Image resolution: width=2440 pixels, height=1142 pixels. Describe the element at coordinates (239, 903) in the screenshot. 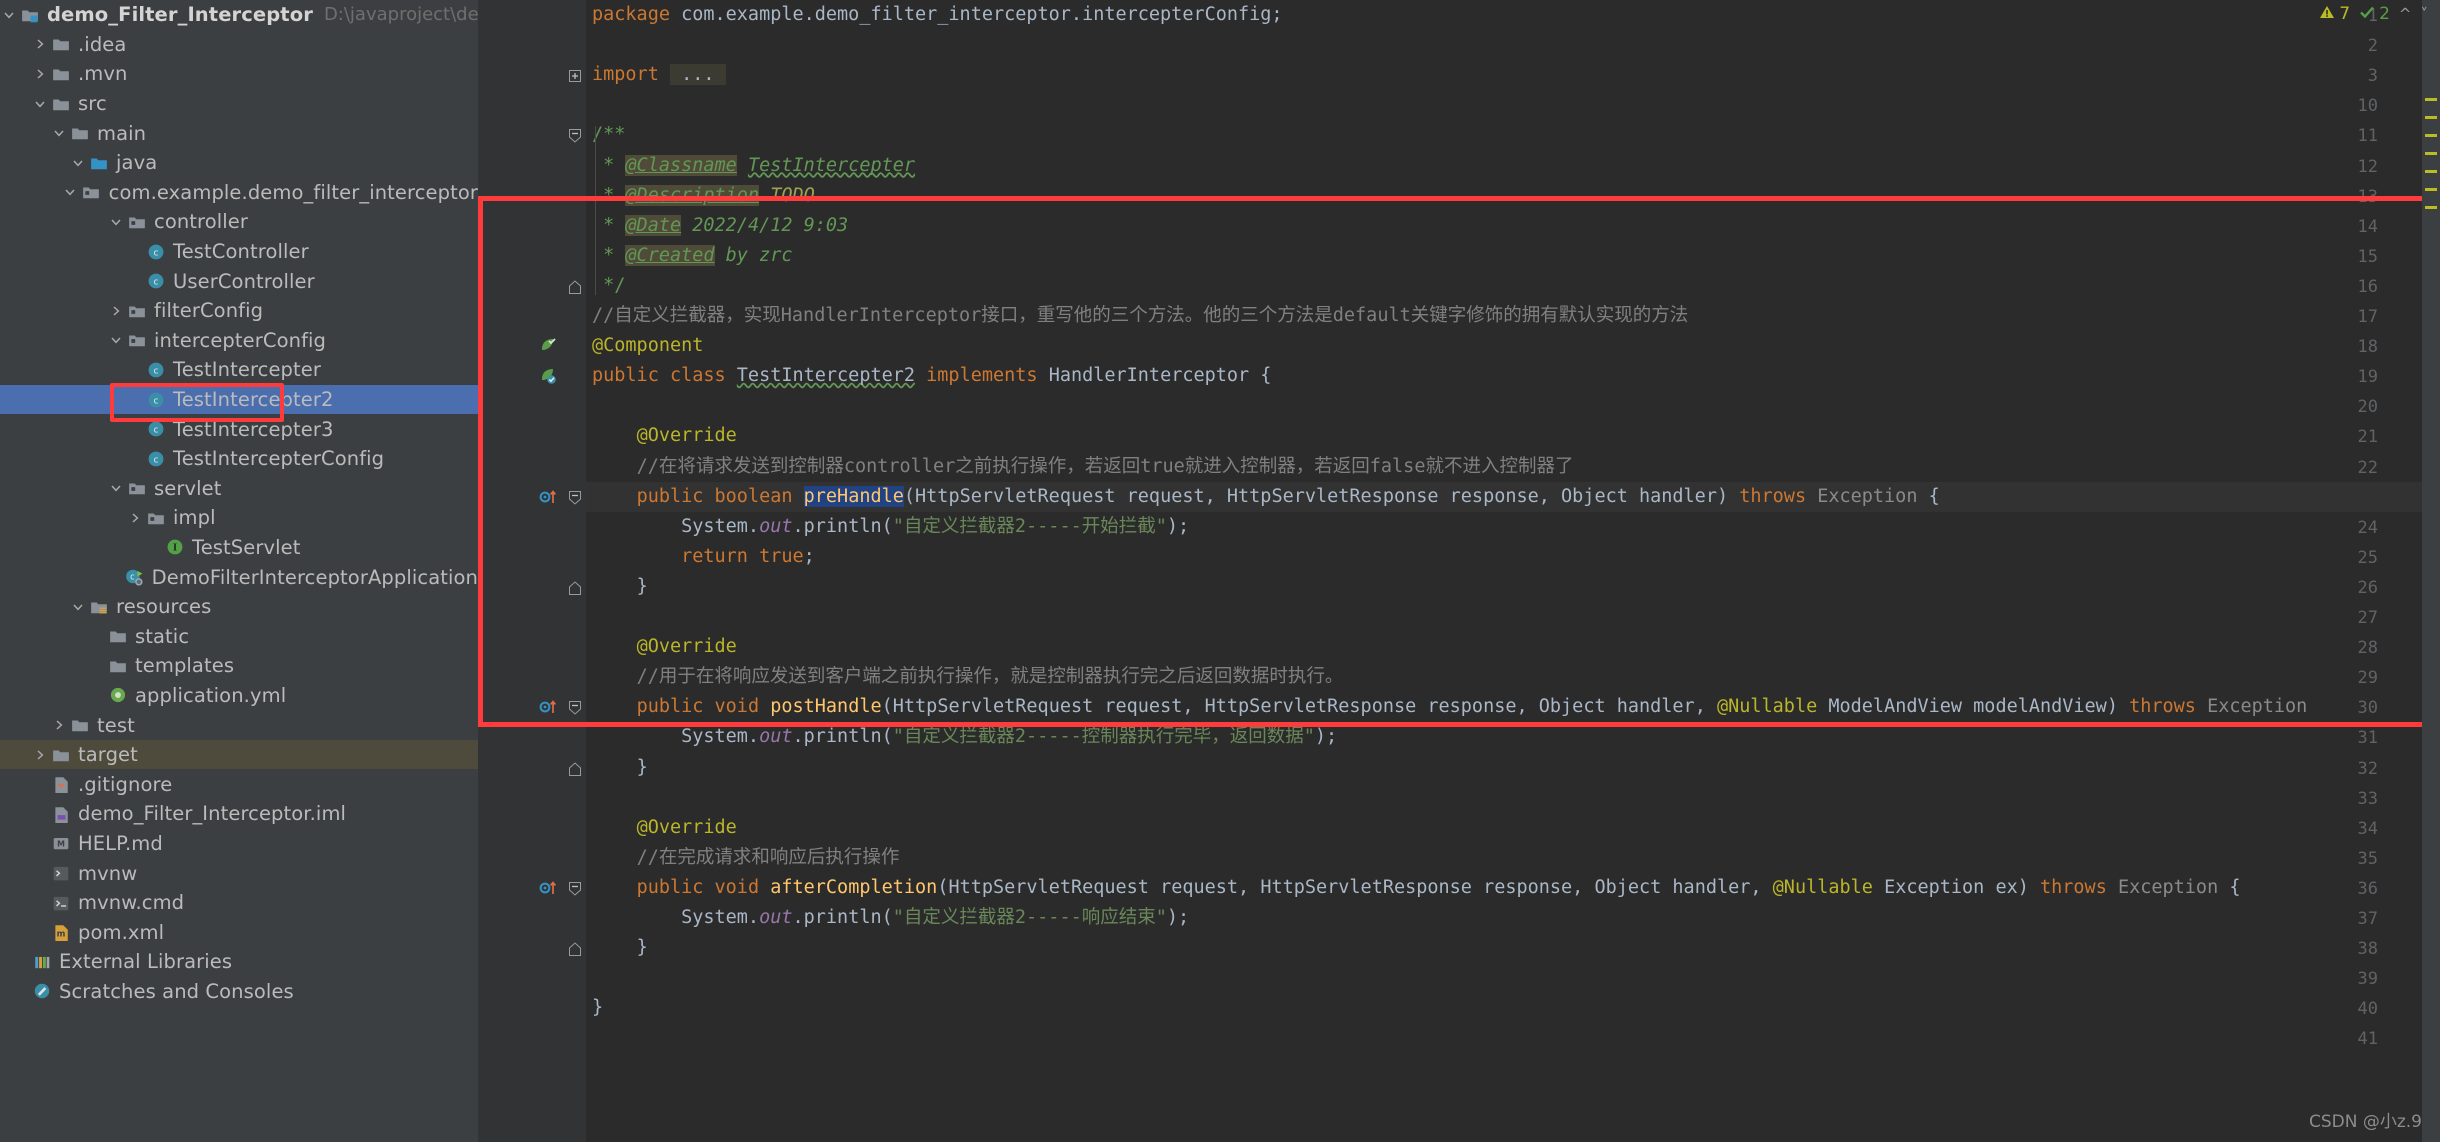

I see `tree-item-mvnw-cmd: mvnw.cmd` at that location.